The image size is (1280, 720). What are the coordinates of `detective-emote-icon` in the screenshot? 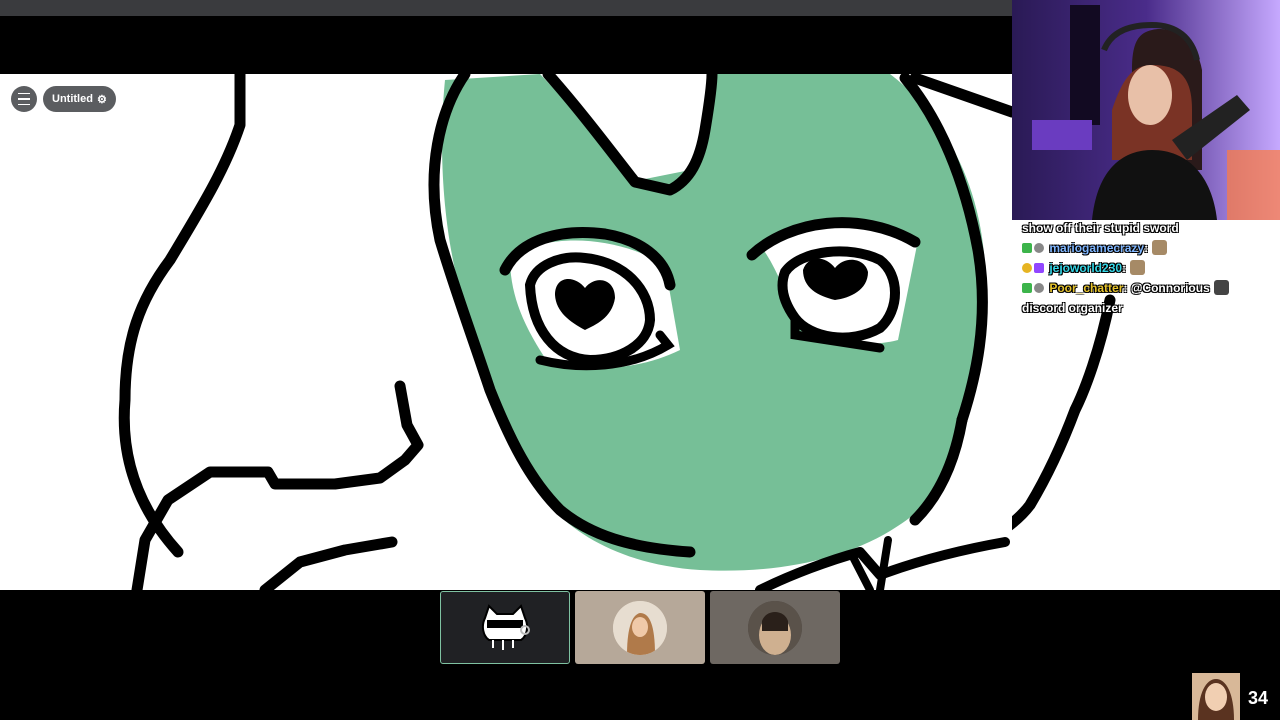 It's located at (1221, 287).